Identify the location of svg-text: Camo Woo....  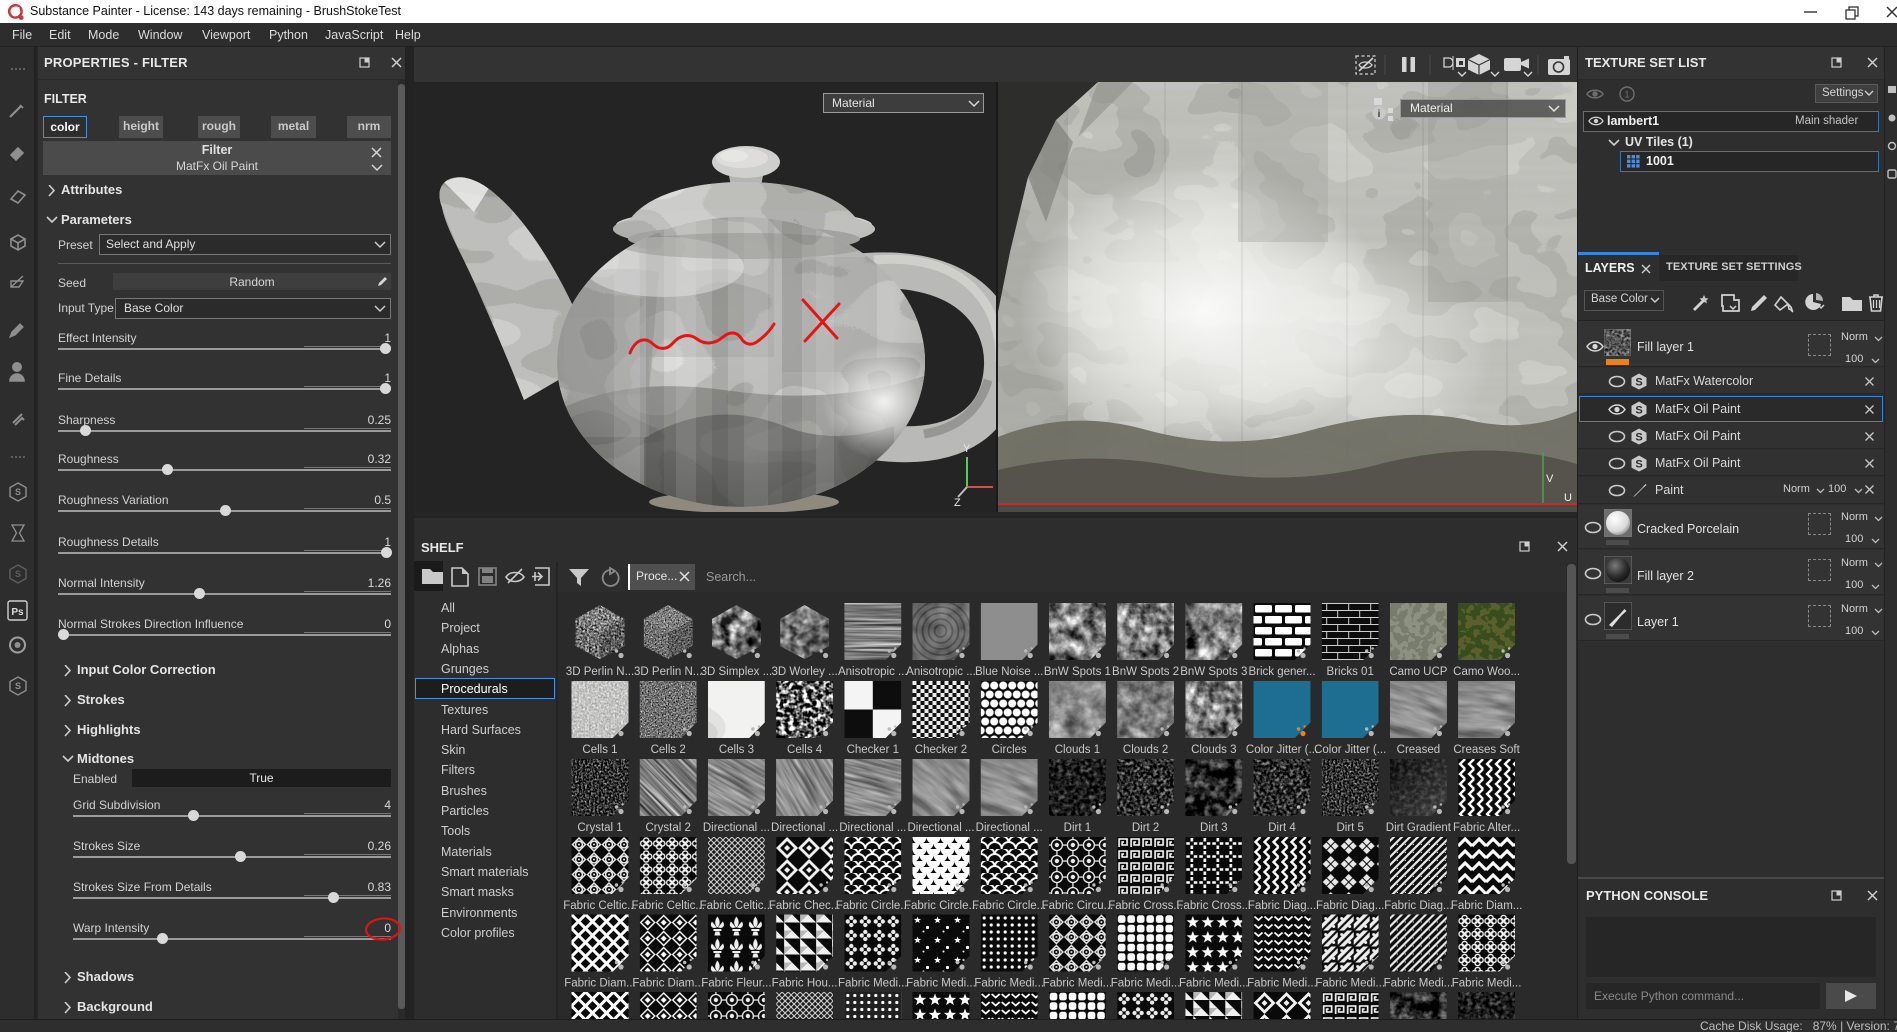
(1486, 672).